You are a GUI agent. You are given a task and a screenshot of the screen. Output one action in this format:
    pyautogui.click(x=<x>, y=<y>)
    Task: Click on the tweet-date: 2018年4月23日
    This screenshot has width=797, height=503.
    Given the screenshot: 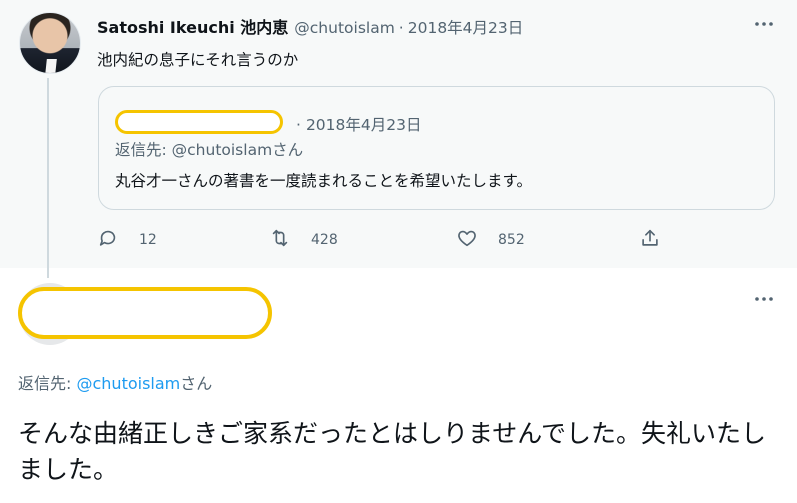 What is the action you would take?
    pyautogui.click(x=466, y=27)
    